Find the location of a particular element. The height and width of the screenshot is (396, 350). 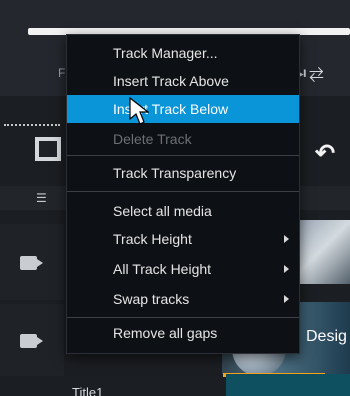

track-title-label: Title1 is located at coordinates (88, 390).